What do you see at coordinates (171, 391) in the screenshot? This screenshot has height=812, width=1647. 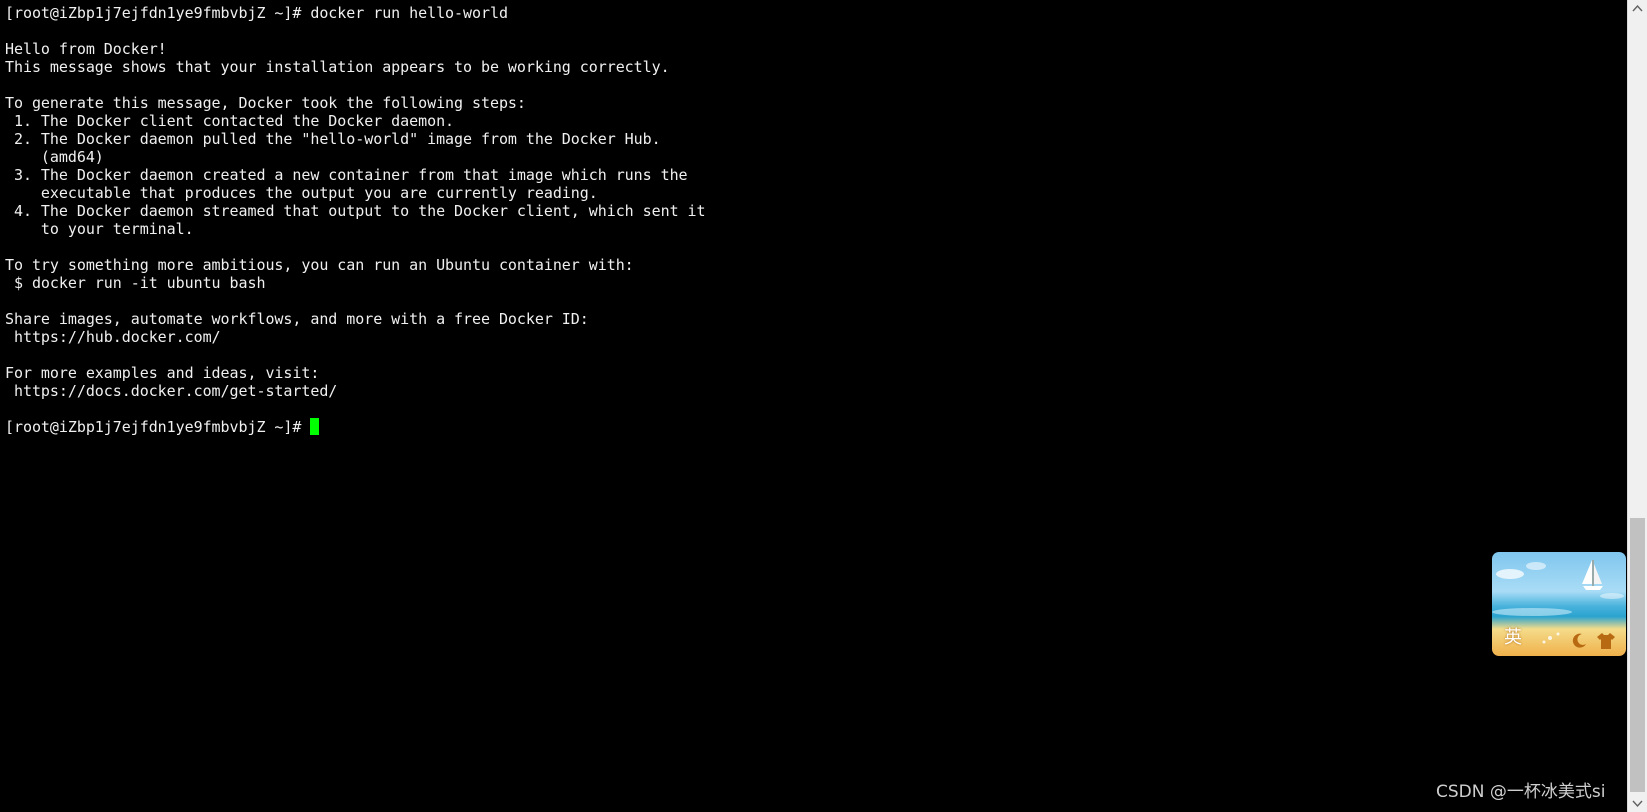 I see `terminal-line: https://docs.docker.com/get-started/` at bounding box center [171, 391].